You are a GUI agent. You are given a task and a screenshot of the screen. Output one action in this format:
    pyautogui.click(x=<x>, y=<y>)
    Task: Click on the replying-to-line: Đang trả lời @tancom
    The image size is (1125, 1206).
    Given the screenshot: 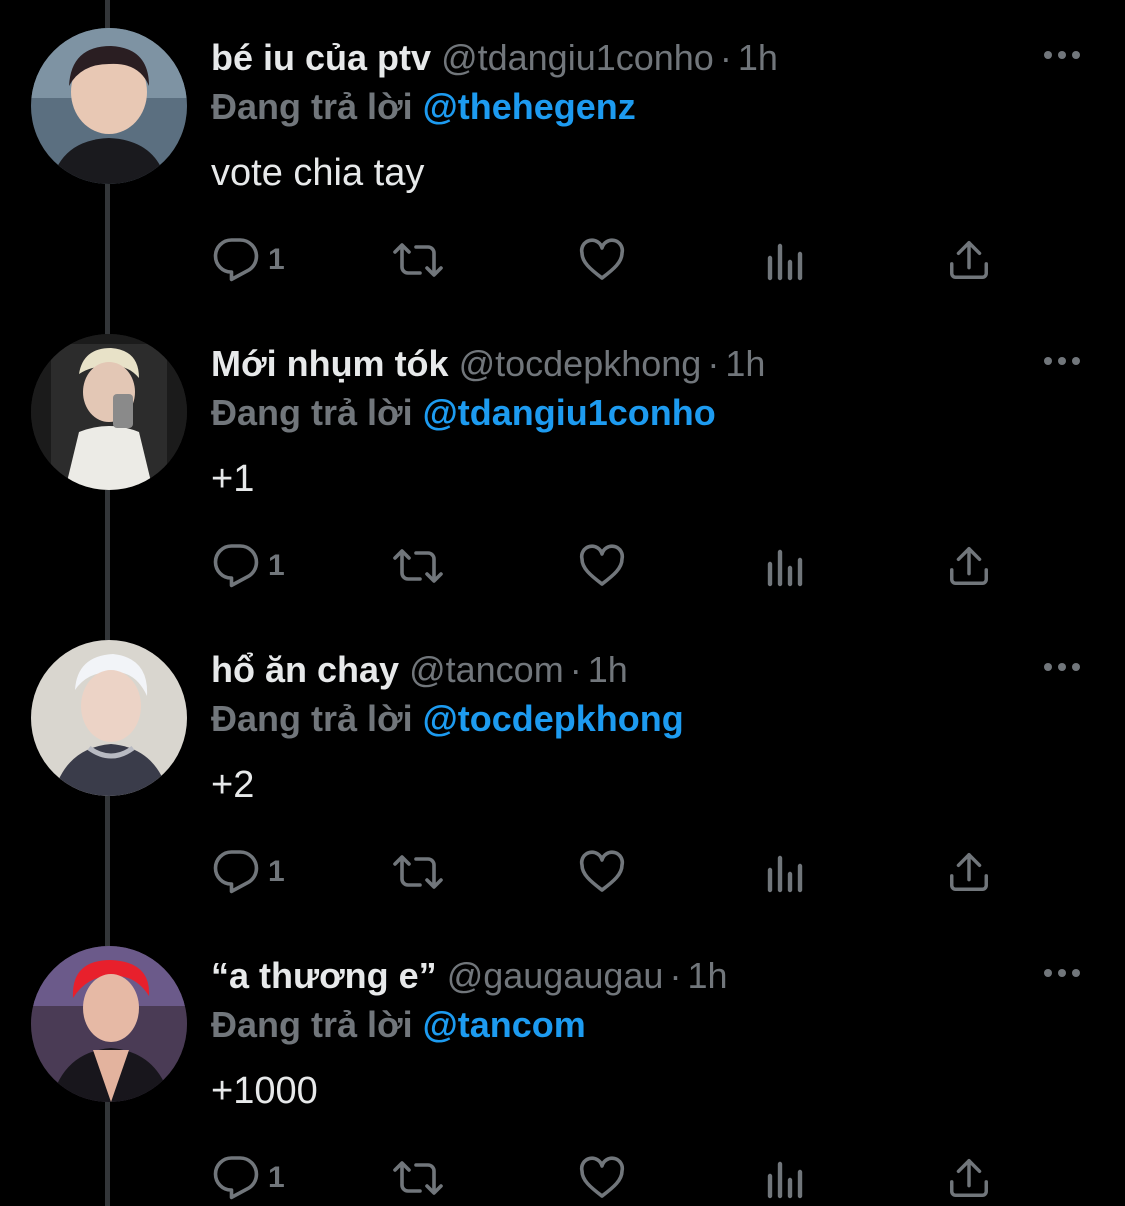 What is the action you would take?
    pyautogui.click(x=398, y=1025)
    